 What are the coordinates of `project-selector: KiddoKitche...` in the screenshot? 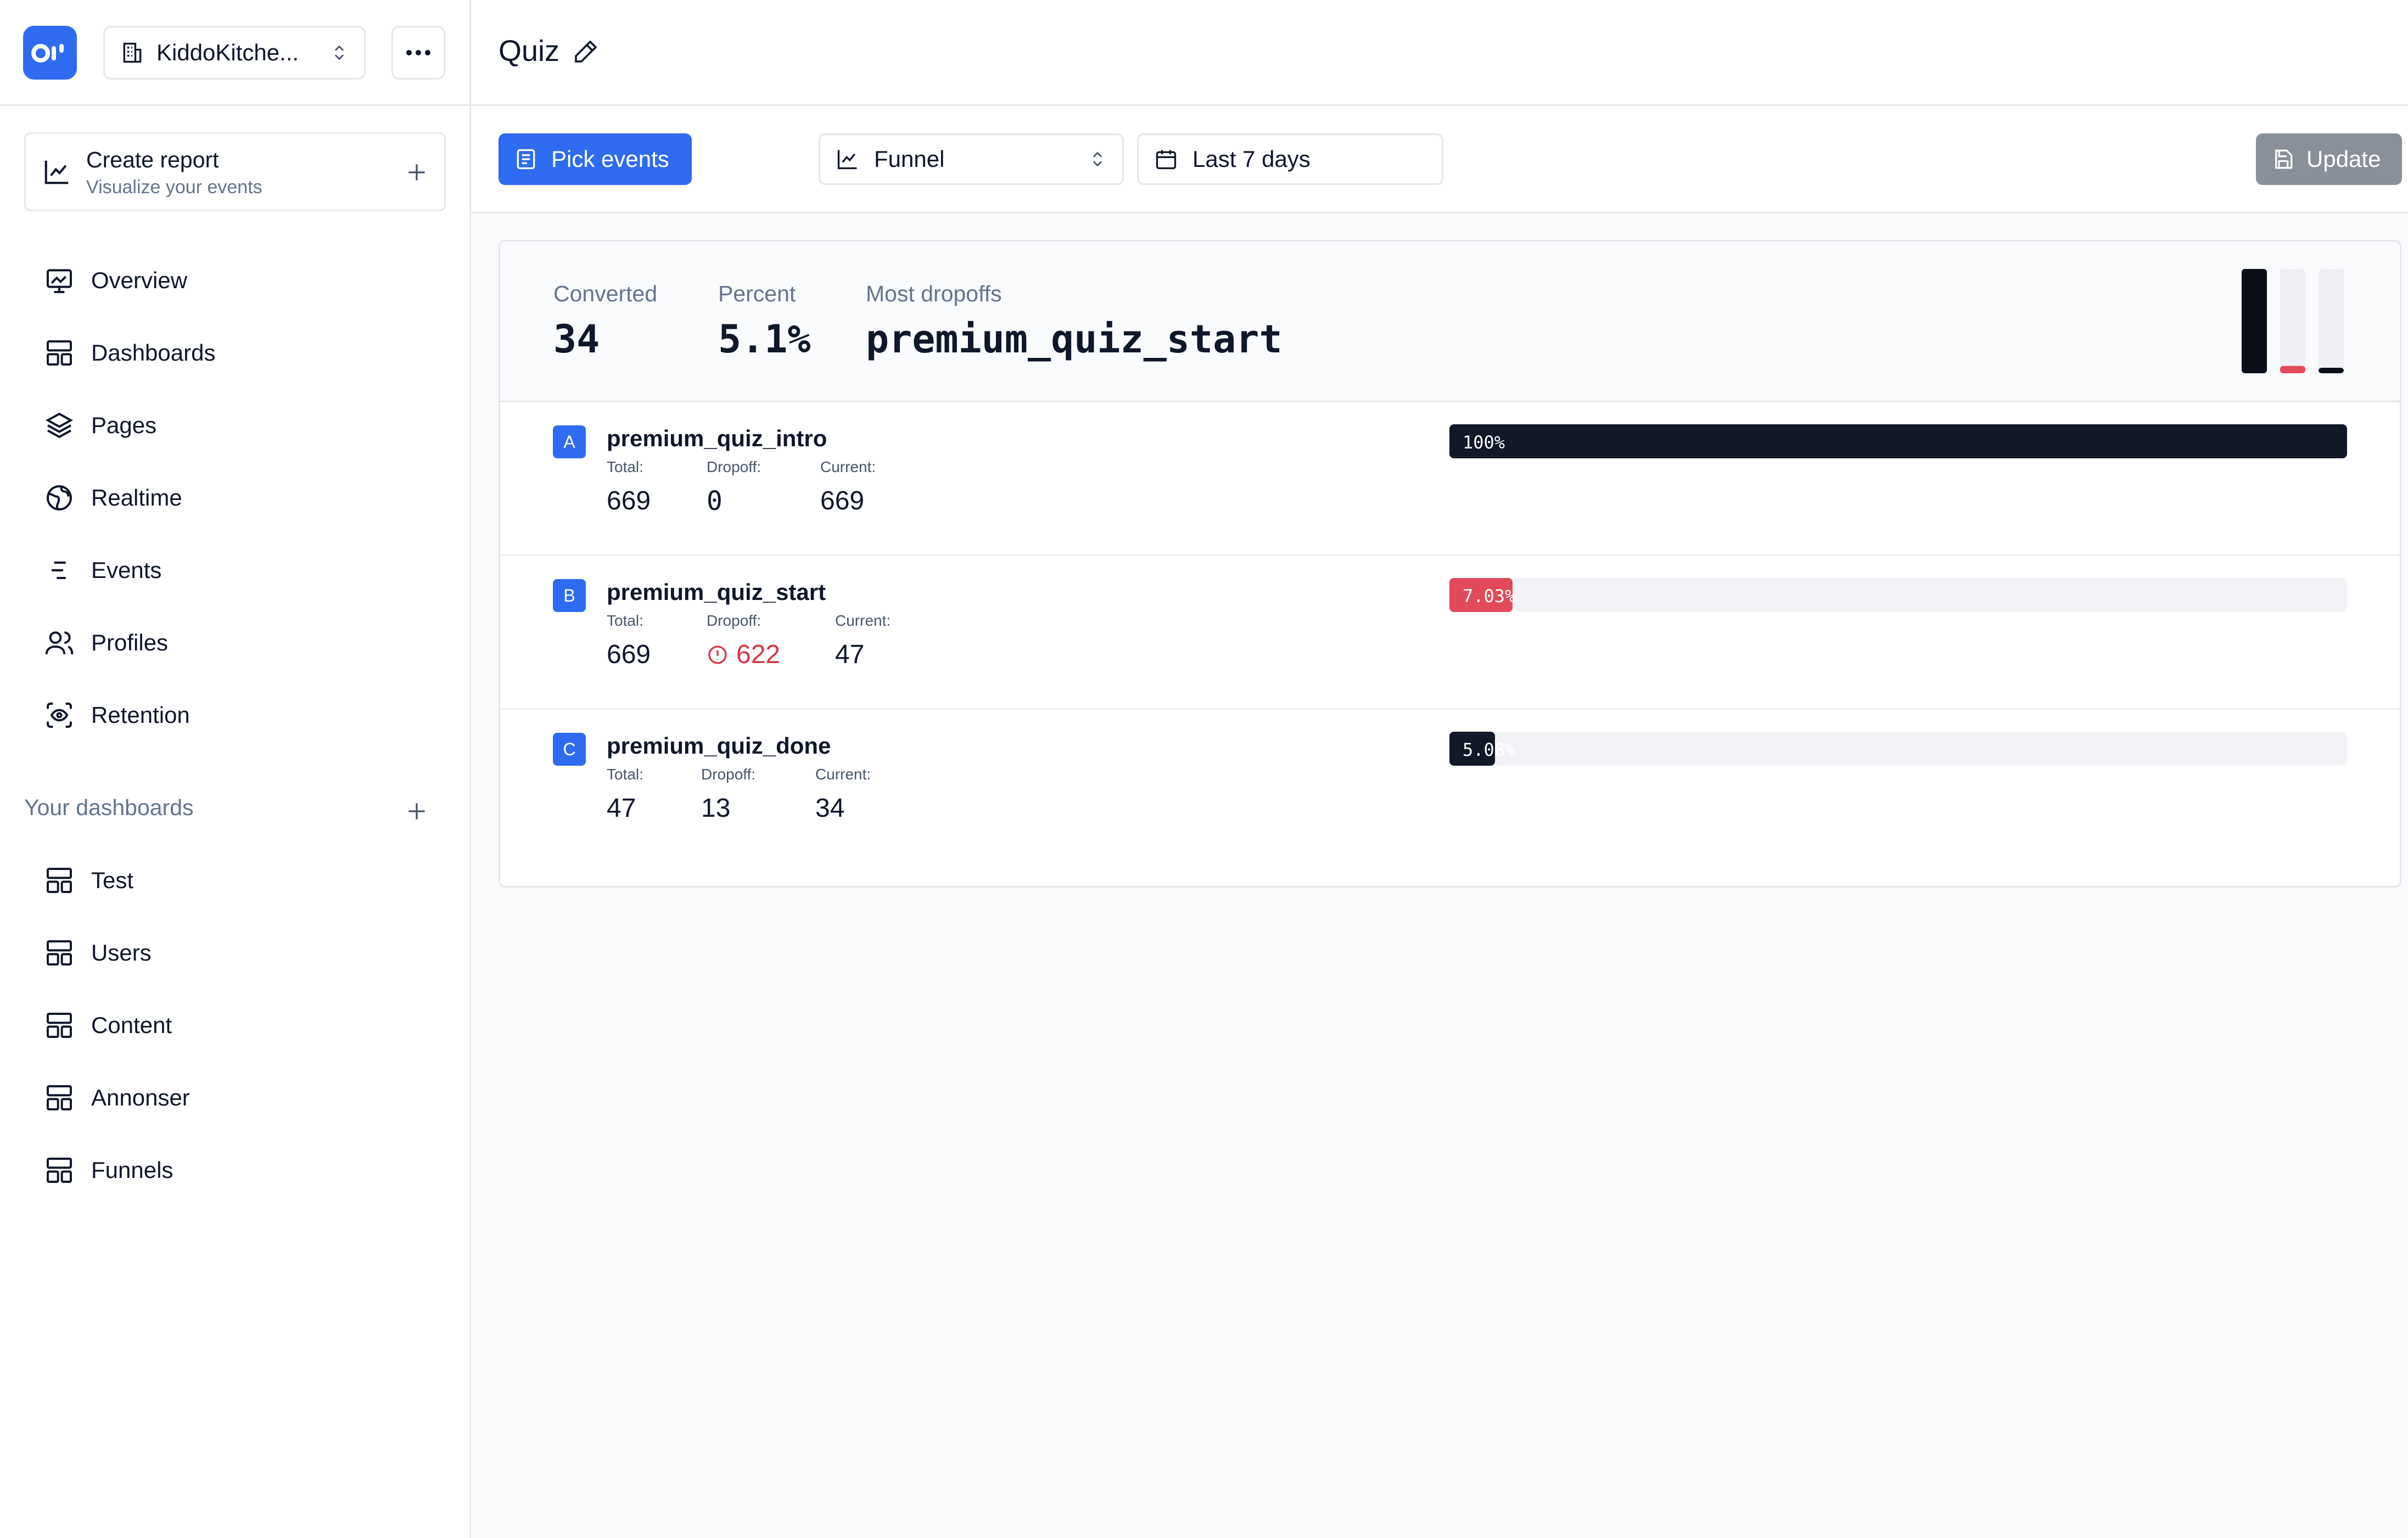 It's located at (235, 53).